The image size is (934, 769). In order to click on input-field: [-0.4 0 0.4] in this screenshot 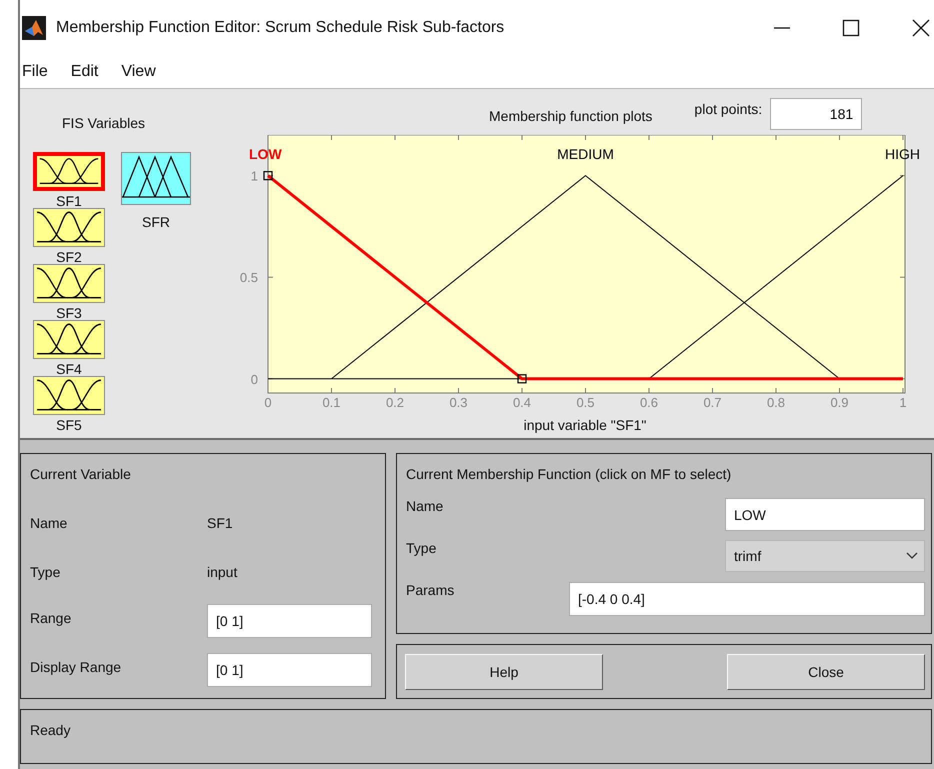, I will do `click(747, 599)`.